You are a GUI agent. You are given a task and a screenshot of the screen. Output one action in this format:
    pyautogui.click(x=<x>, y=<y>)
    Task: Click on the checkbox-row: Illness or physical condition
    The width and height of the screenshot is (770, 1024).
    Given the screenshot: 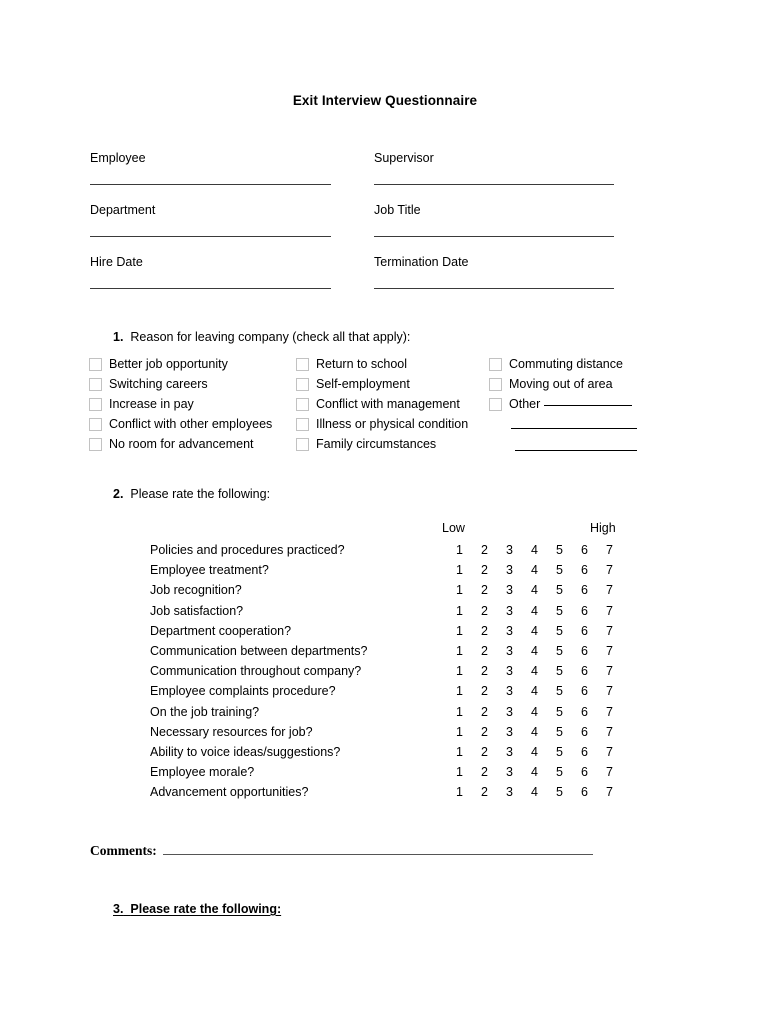 What is the action you would take?
    pyautogui.click(x=382, y=426)
    